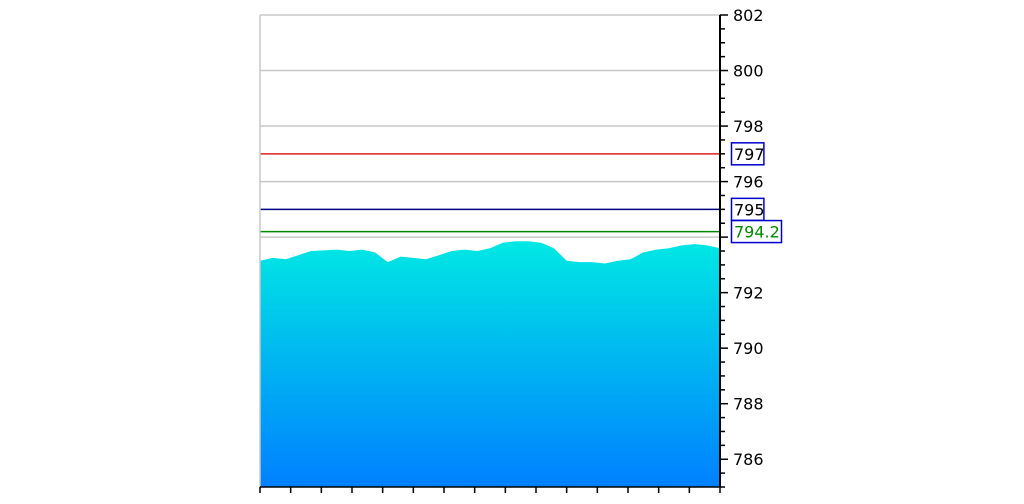  I want to click on reference-lines: 797 795 794.2, so click(521, 193).